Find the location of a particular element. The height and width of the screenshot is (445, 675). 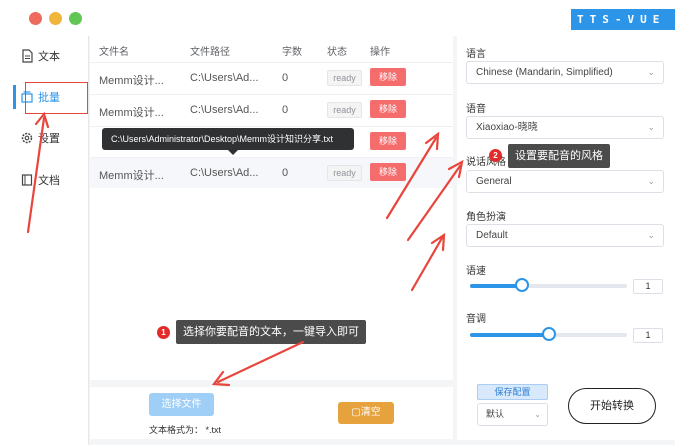

table-header: 文件名 文件路径 字数 状态 操作 is located at coordinates (271, 49).